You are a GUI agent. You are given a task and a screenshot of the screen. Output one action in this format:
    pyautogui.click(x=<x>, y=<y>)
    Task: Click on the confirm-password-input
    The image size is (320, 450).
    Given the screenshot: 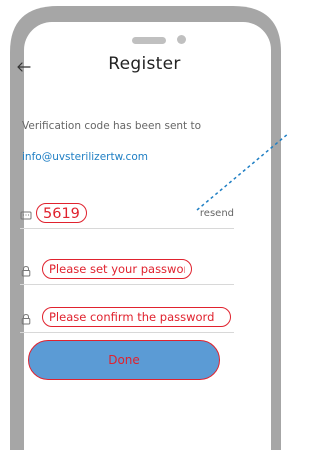 What is the action you would take?
    pyautogui.click(x=136, y=317)
    